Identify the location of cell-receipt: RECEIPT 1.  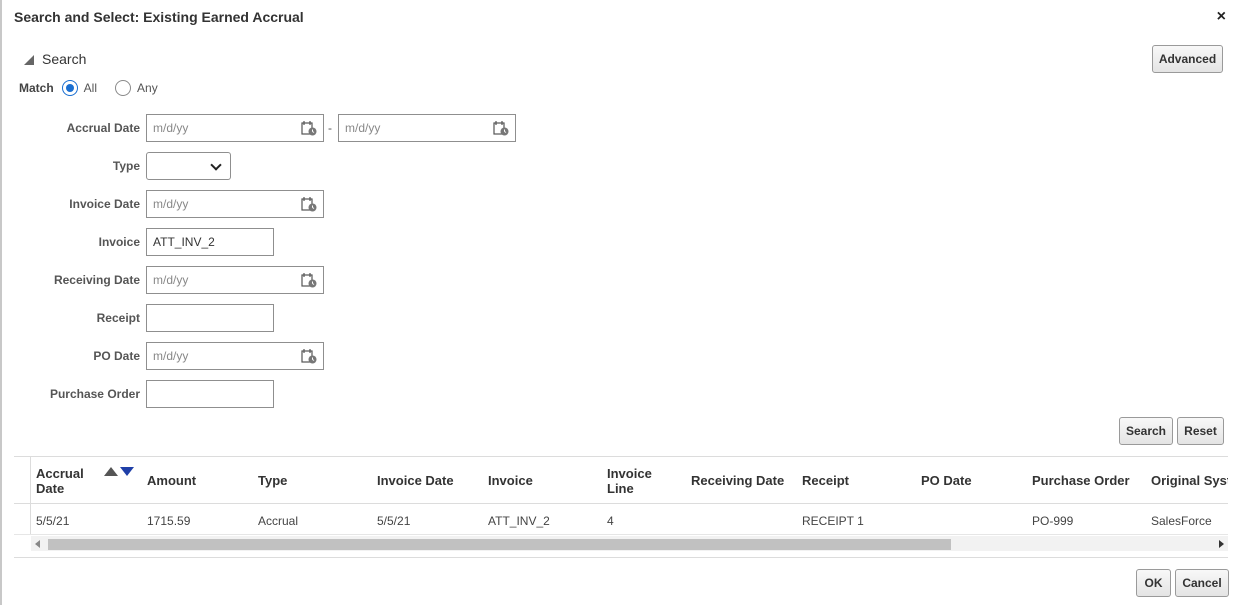
(833, 521).